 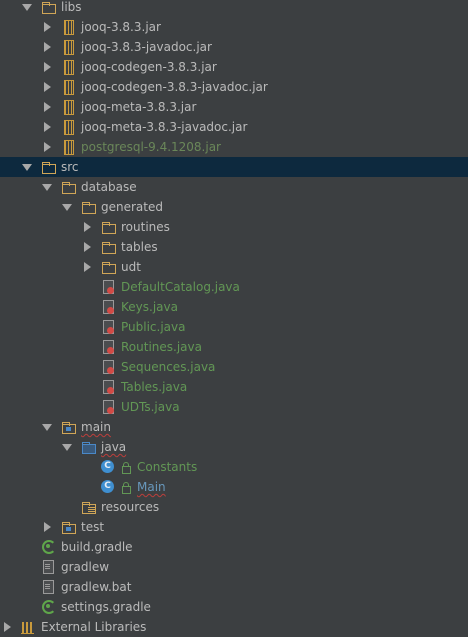 I want to click on tree-node-label: gradlew.bat, so click(x=96, y=587).